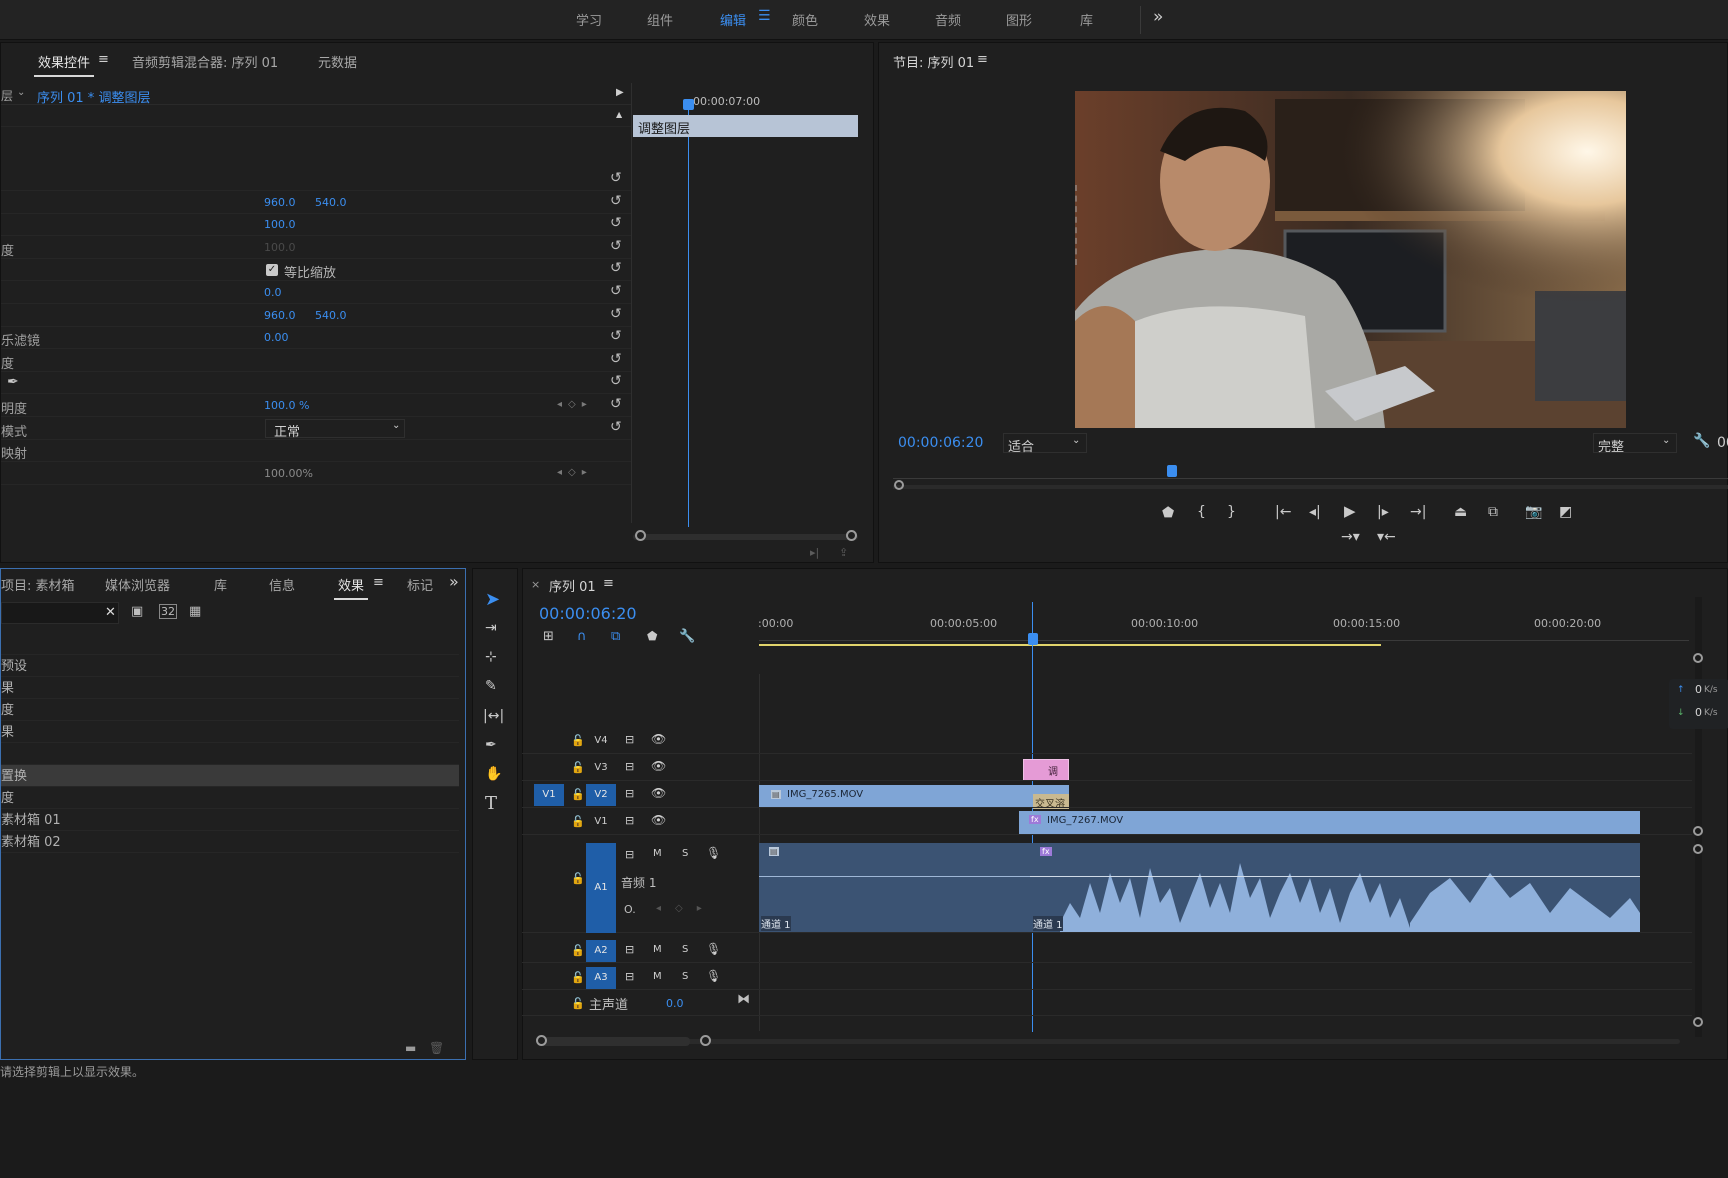 Image resolution: width=1728 pixels, height=1178 pixels. I want to click on property-value: 100.0, so click(280, 224).